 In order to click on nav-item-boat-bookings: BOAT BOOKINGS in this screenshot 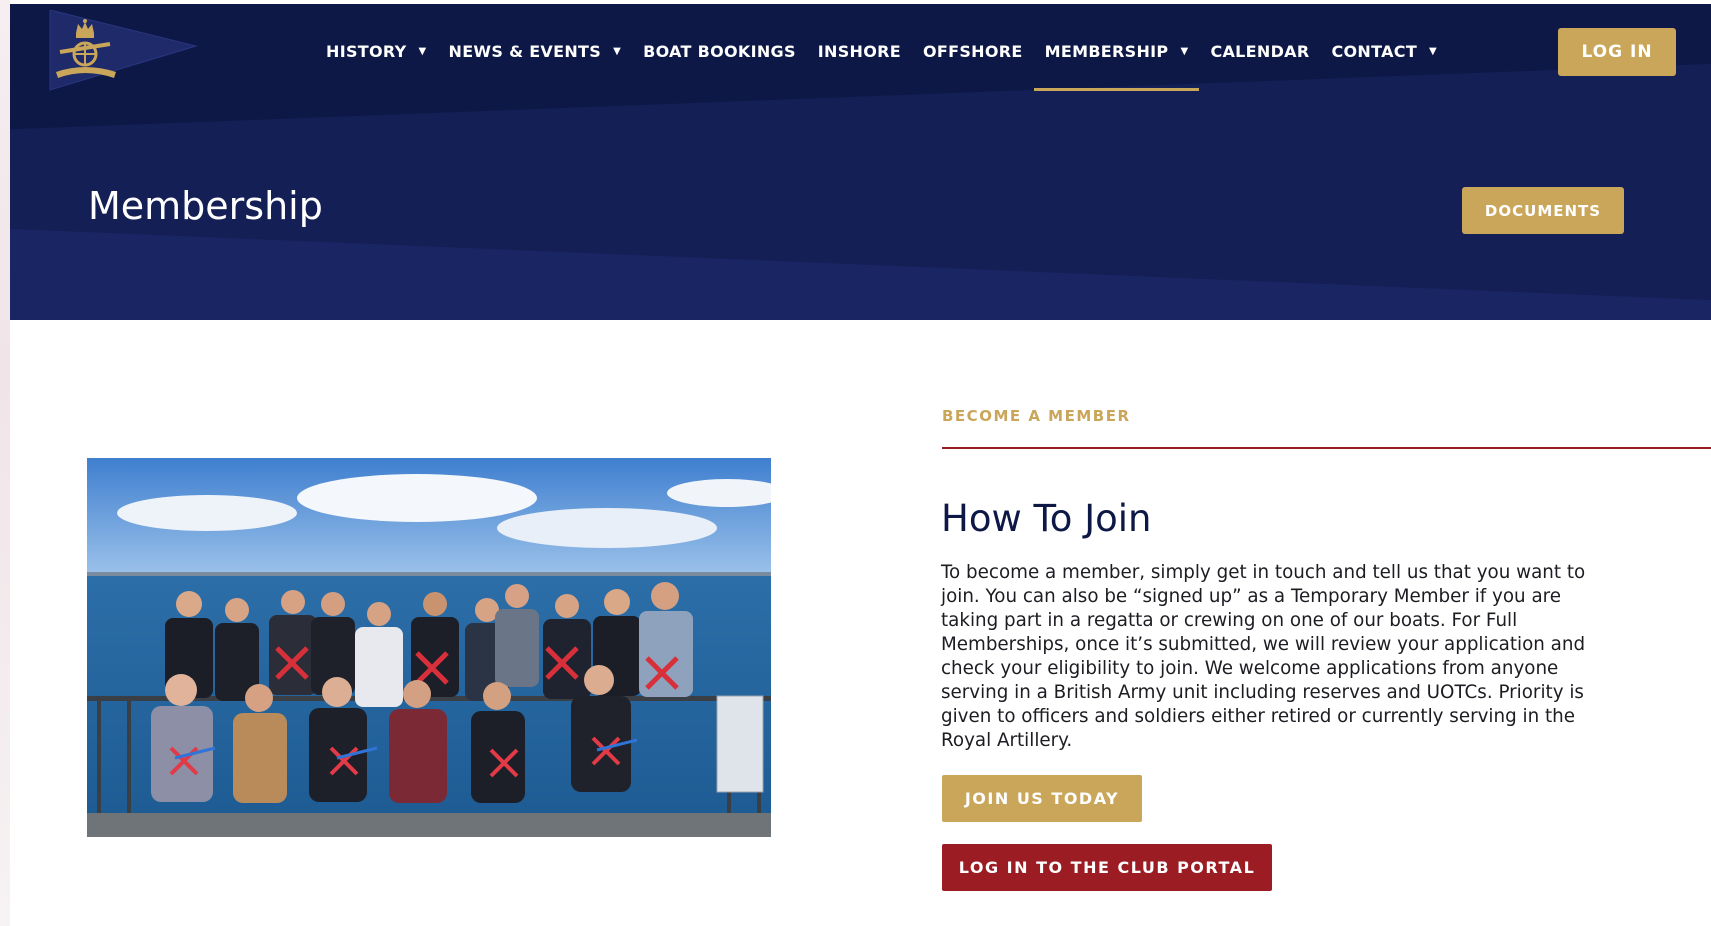, I will do `click(719, 51)`.